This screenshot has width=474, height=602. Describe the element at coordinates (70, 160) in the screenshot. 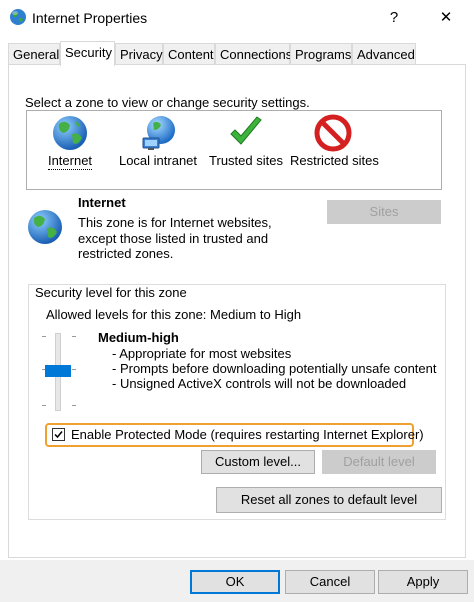

I see `zone-label-internet: Internet` at that location.